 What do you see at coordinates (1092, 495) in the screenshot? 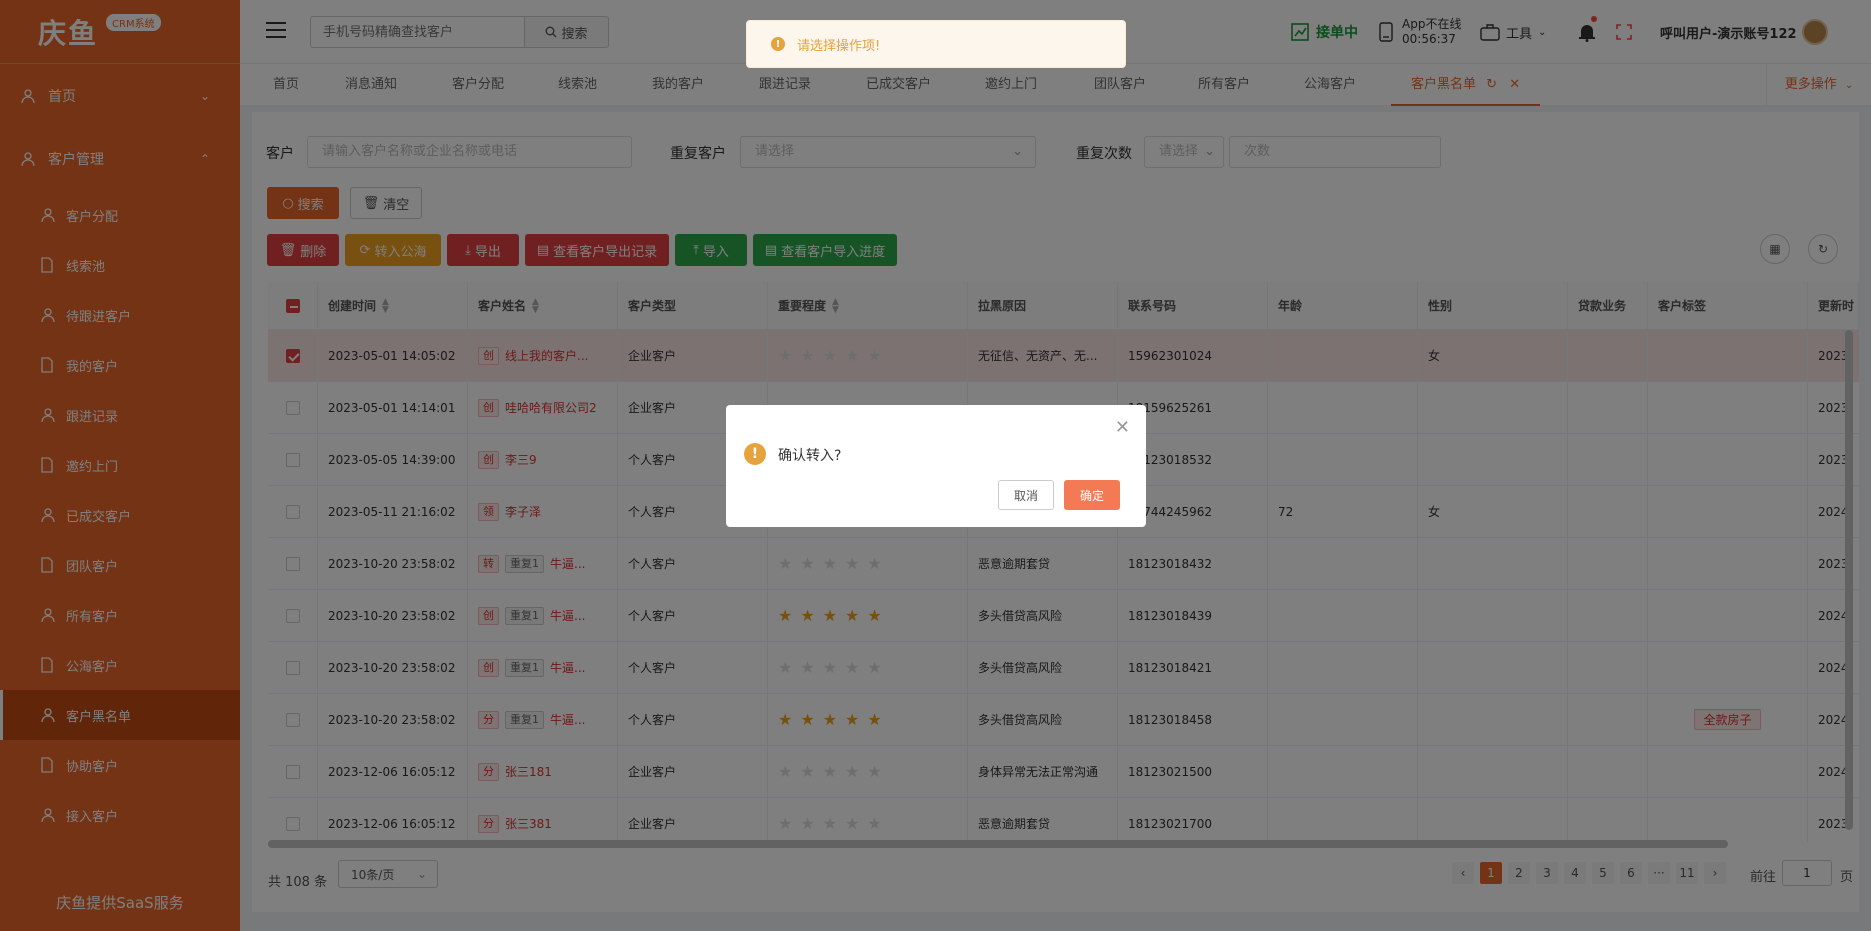
I see `confirm-button: 确定` at bounding box center [1092, 495].